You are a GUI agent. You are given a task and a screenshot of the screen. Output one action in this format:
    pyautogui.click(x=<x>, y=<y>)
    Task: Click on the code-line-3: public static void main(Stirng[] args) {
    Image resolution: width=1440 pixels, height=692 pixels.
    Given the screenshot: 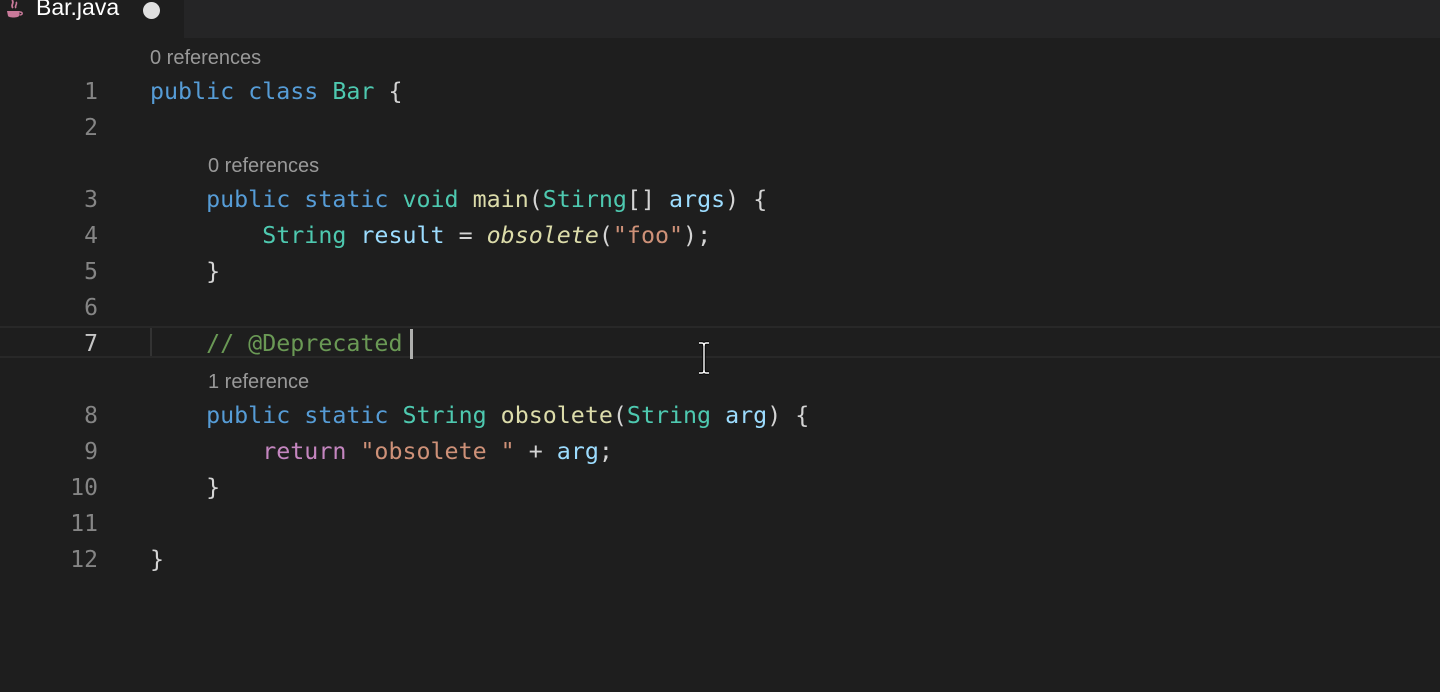 What is the action you would take?
    pyautogui.click(x=458, y=200)
    